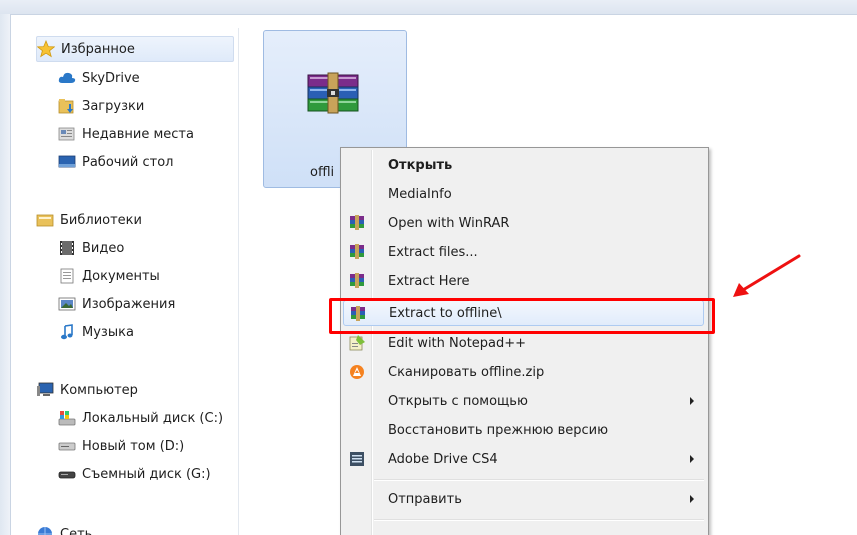 The width and height of the screenshot is (857, 535). Describe the element at coordinates (45, 530) in the screenshot. I see `network-icon` at that location.